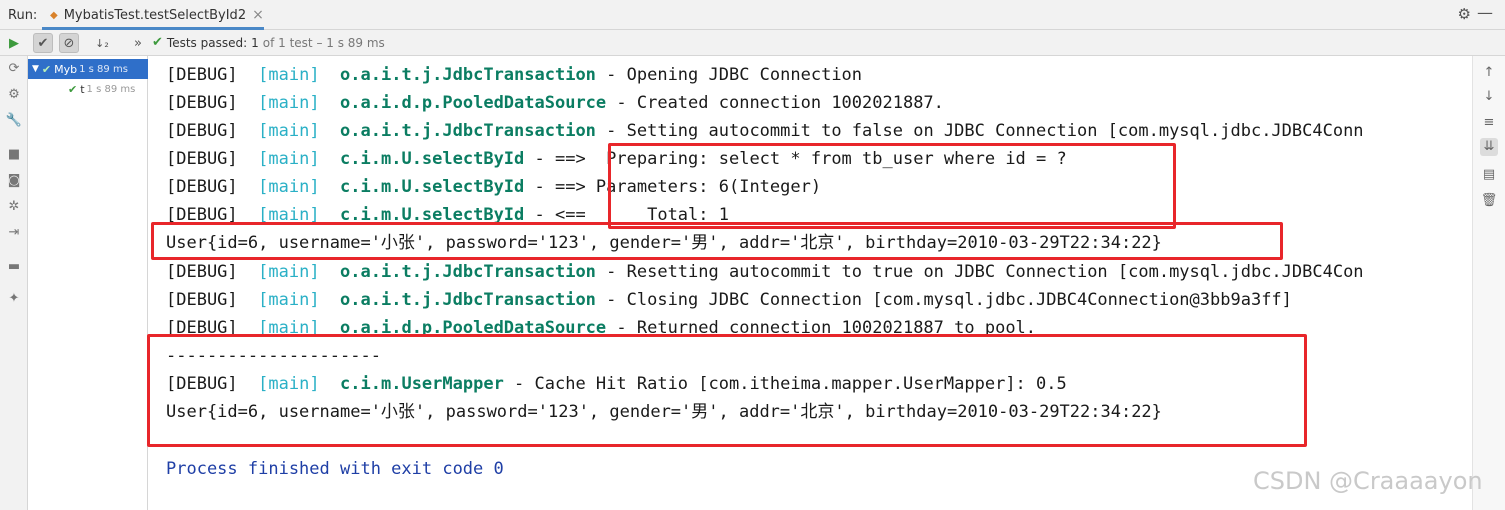 The height and width of the screenshot is (510, 1505). I want to click on camera-icon: ◙, so click(14, 181).